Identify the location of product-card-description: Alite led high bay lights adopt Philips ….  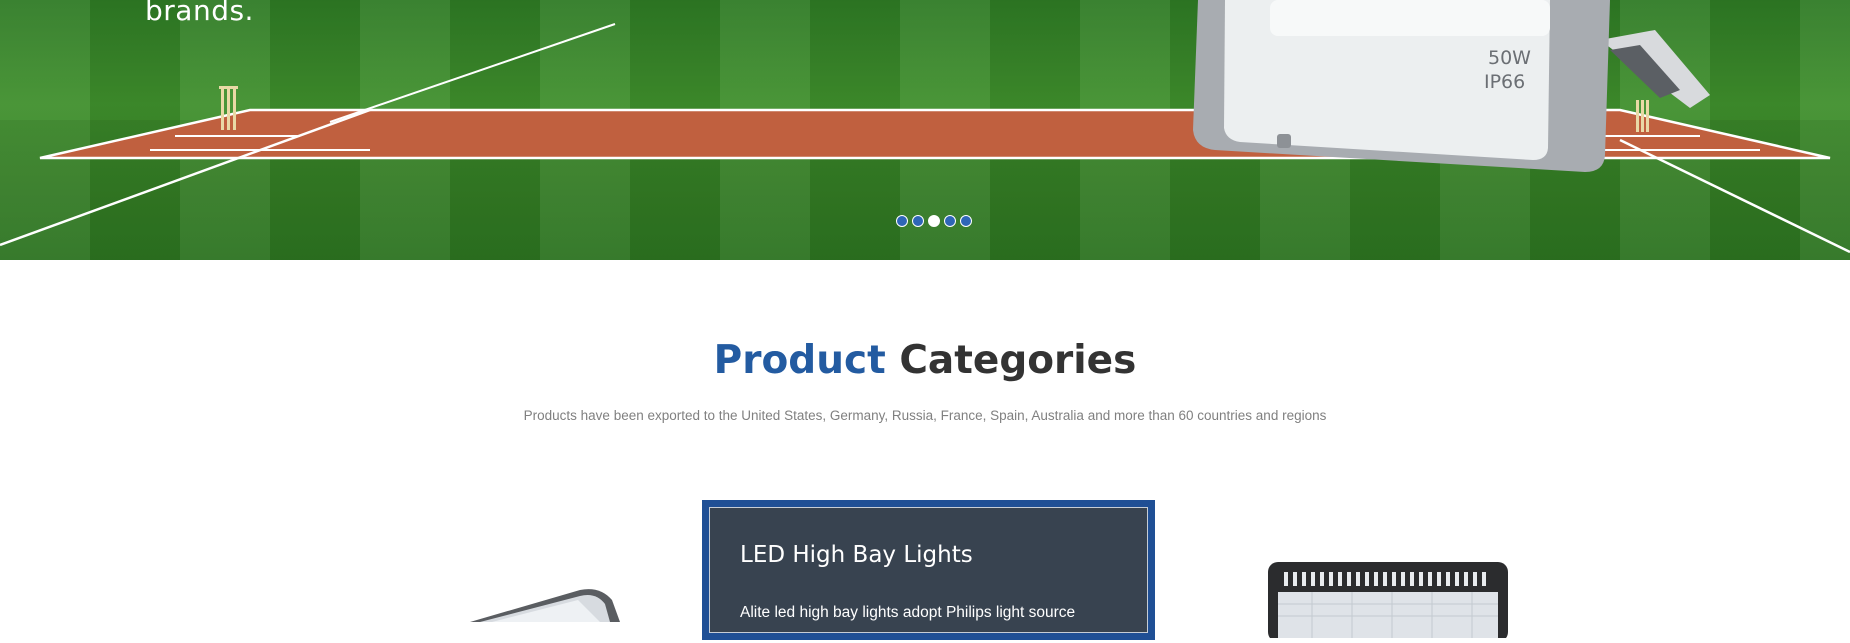
(908, 612).